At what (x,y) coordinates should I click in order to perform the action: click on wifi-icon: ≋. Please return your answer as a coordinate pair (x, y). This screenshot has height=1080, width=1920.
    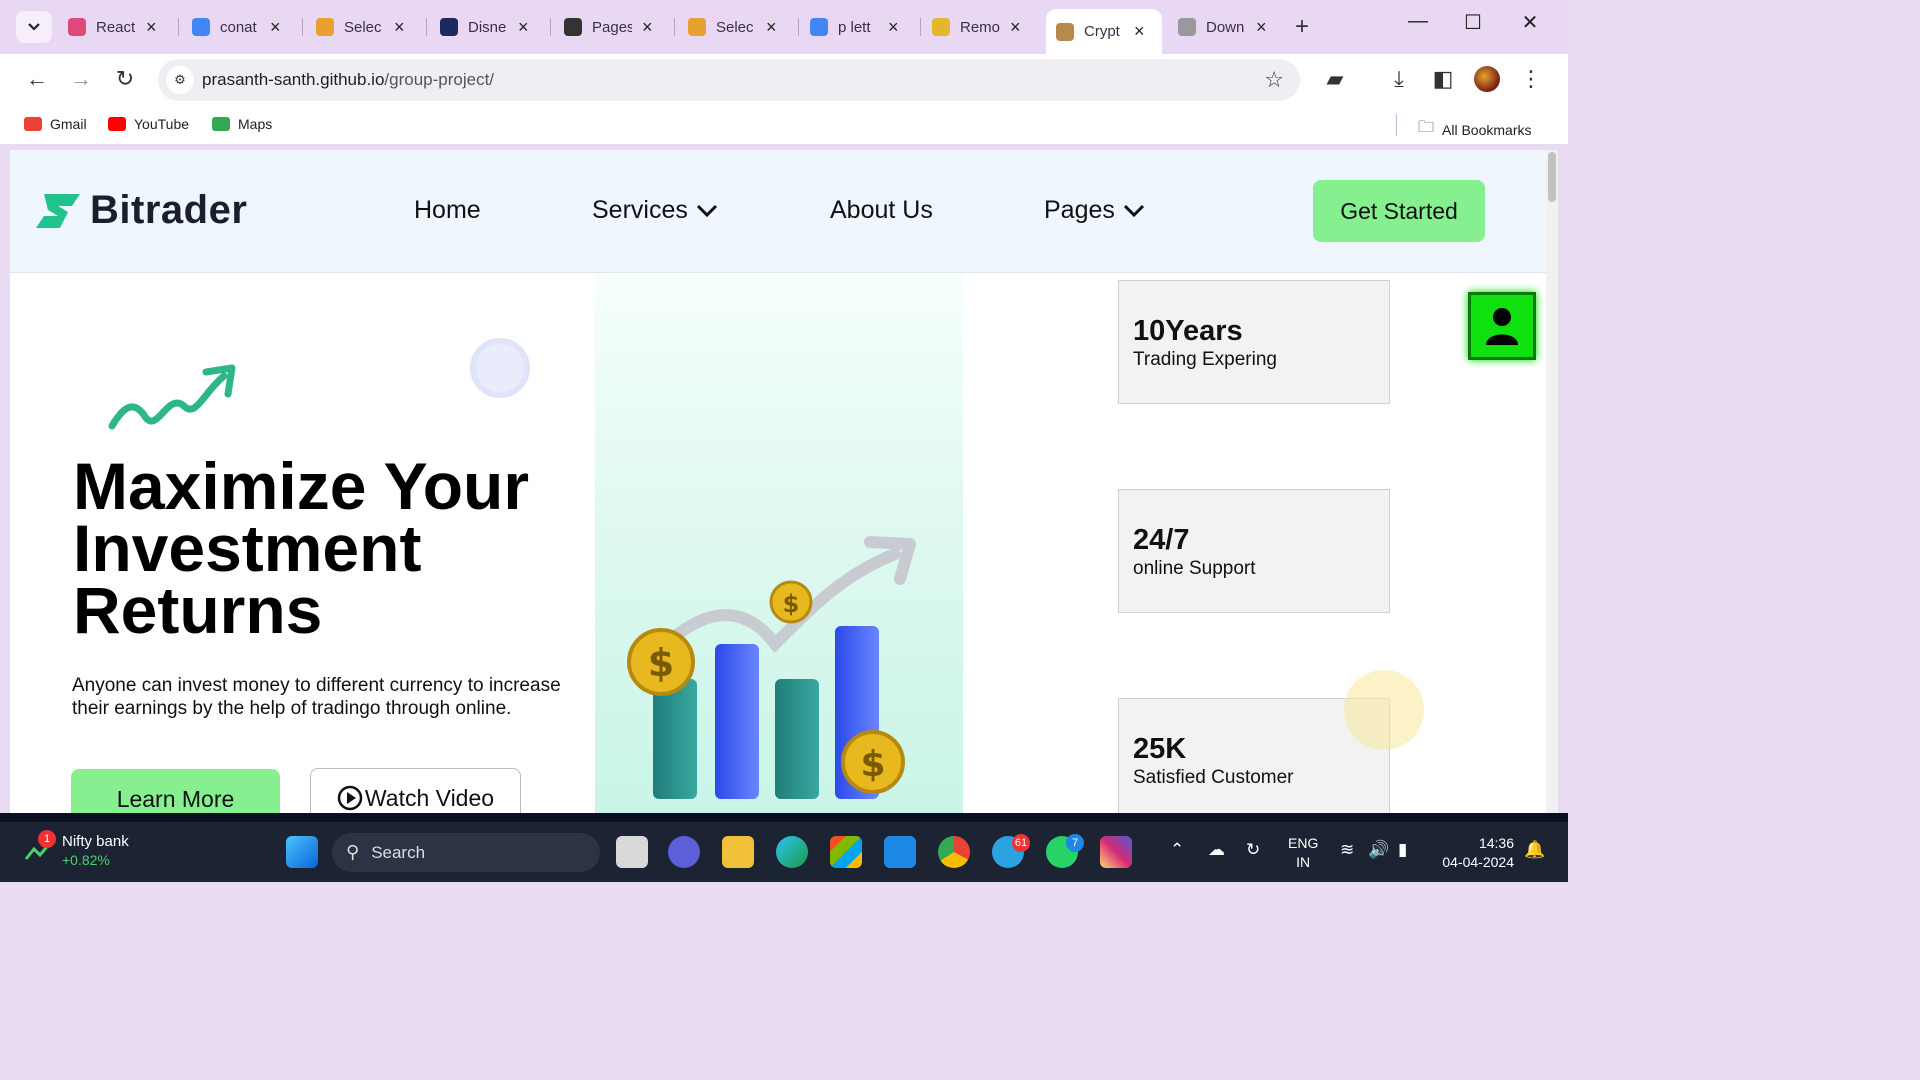
    Looking at the image, I should click on (1347, 850).